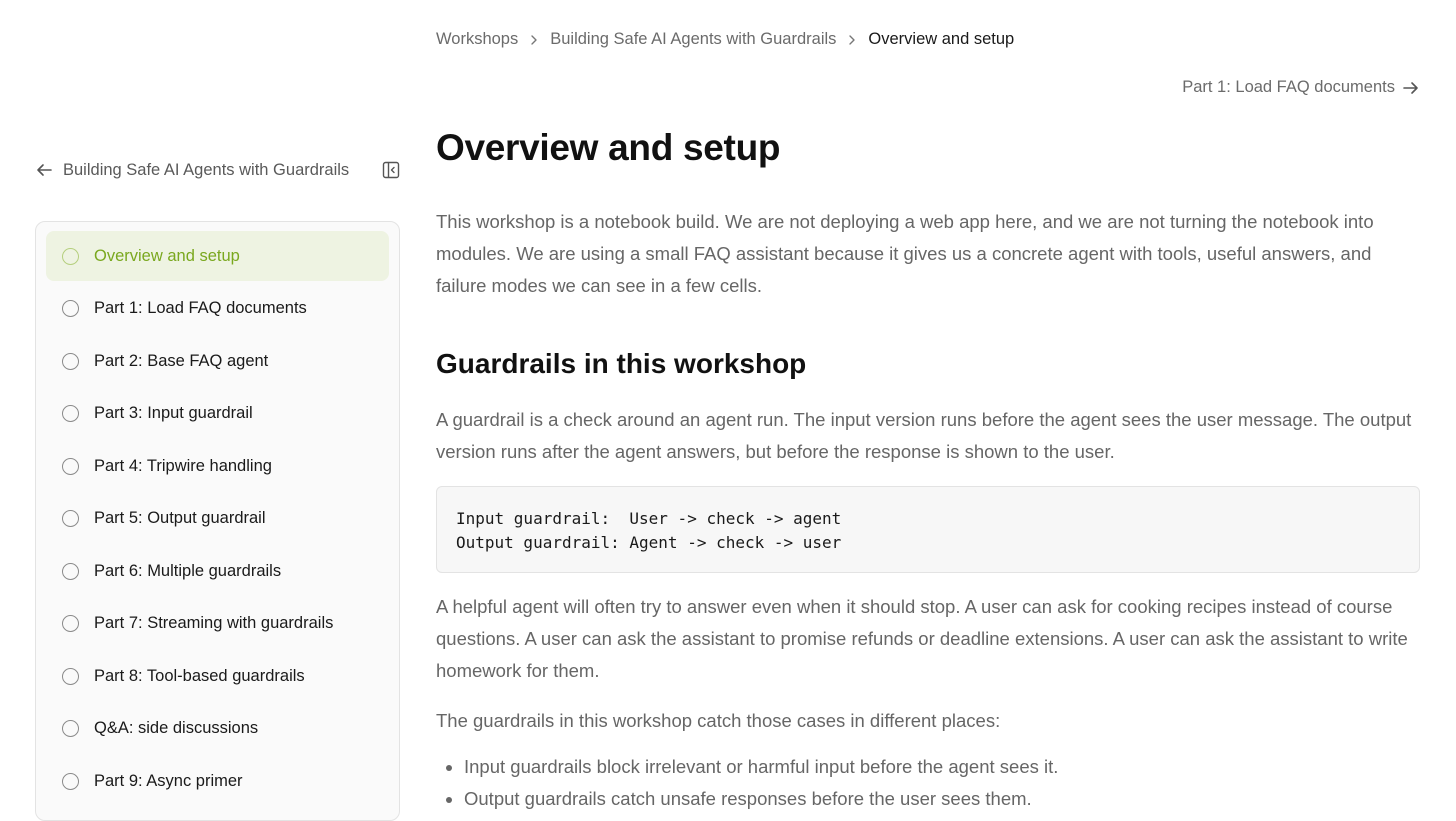 The width and height of the screenshot is (1456, 821). Describe the element at coordinates (1288, 87) in the screenshot. I see `next-page-label: Part 1: Load FAQ documents` at that location.